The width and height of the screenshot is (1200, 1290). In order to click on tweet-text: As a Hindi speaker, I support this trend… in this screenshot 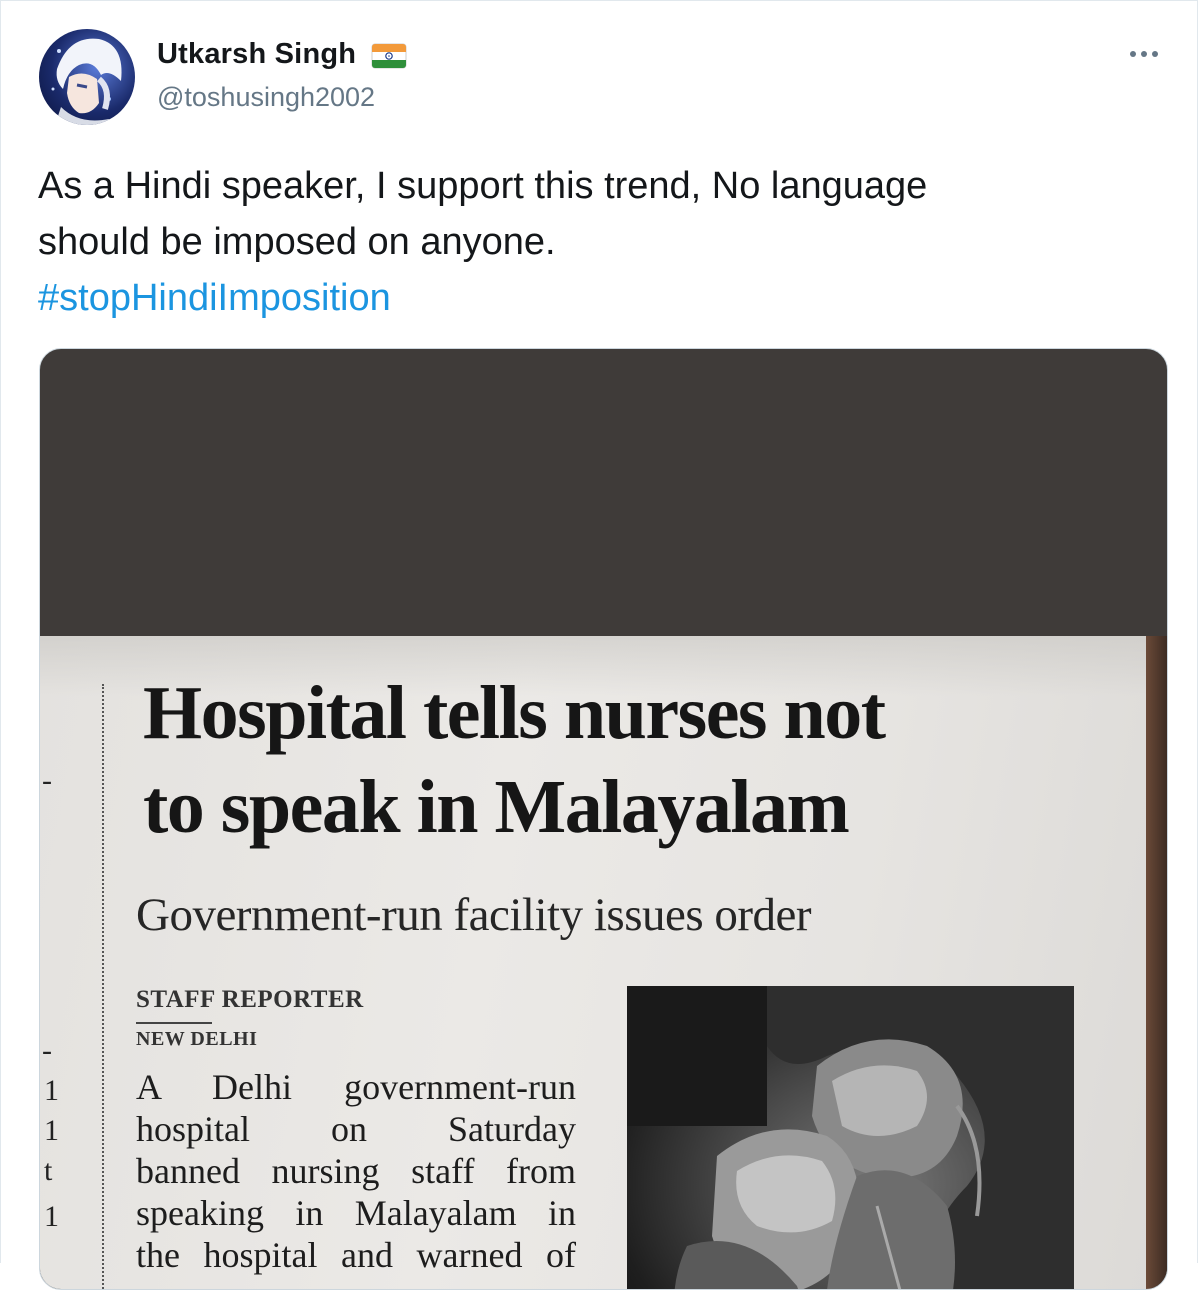, I will do `click(593, 242)`.